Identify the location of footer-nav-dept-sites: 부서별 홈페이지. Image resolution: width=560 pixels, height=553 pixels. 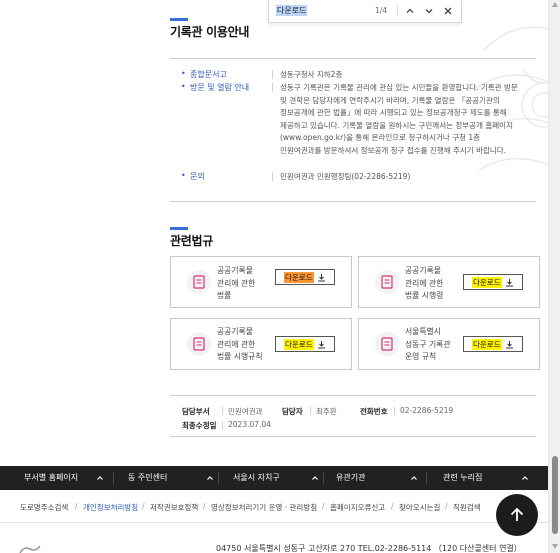
(55, 478).